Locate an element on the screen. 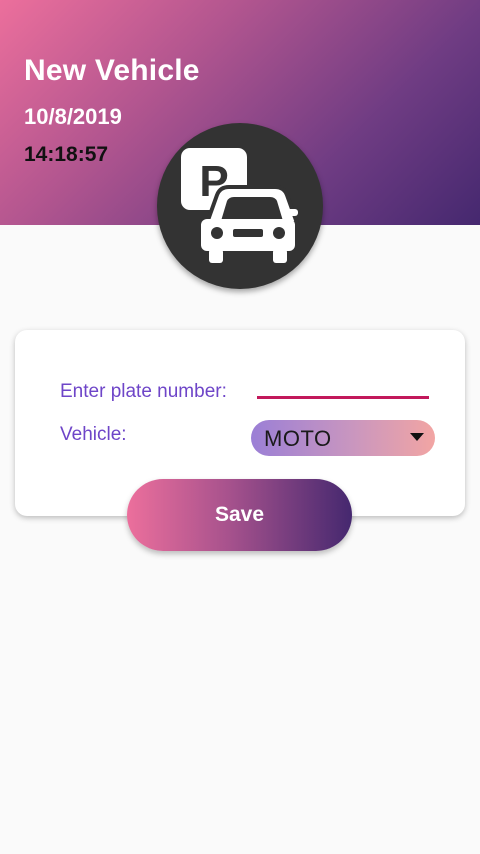 The width and height of the screenshot is (480, 854). time-text: 14:18:57 is located at coordinates (66, 154).